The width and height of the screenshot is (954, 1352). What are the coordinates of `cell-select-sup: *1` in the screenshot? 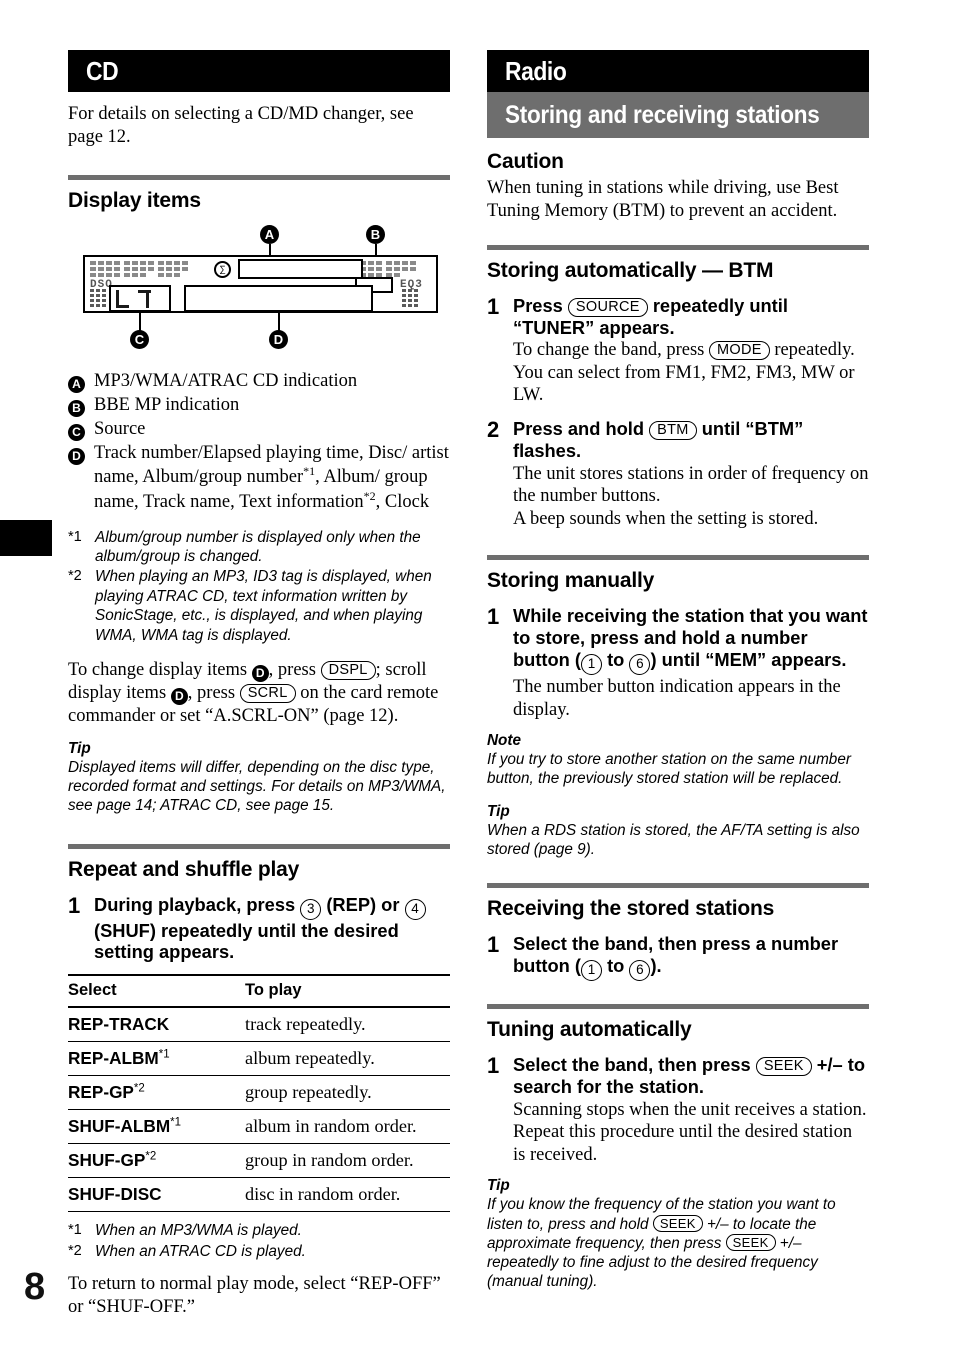 It's located at (164, 1054).